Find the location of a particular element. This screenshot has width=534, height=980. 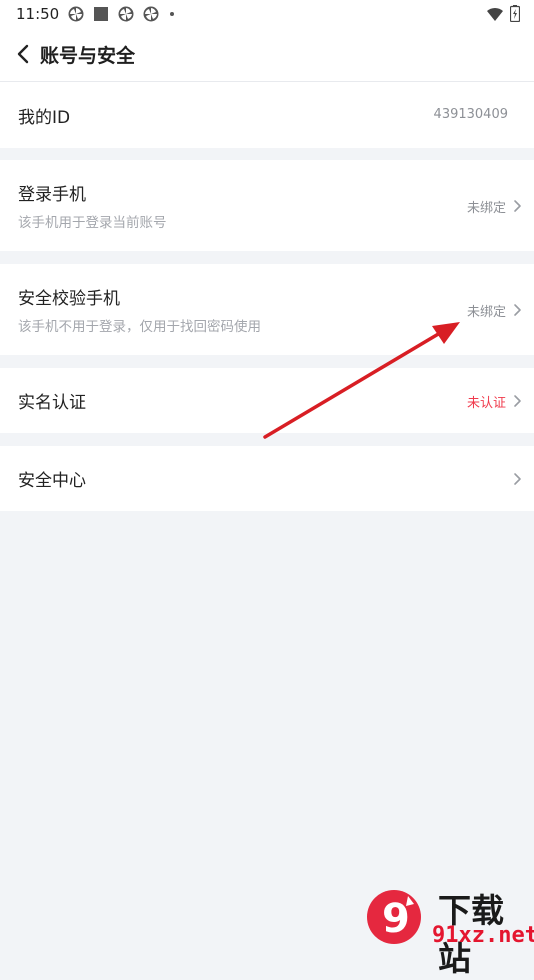

row-title: 安全校验手机 is located at coordinates (69, 299).